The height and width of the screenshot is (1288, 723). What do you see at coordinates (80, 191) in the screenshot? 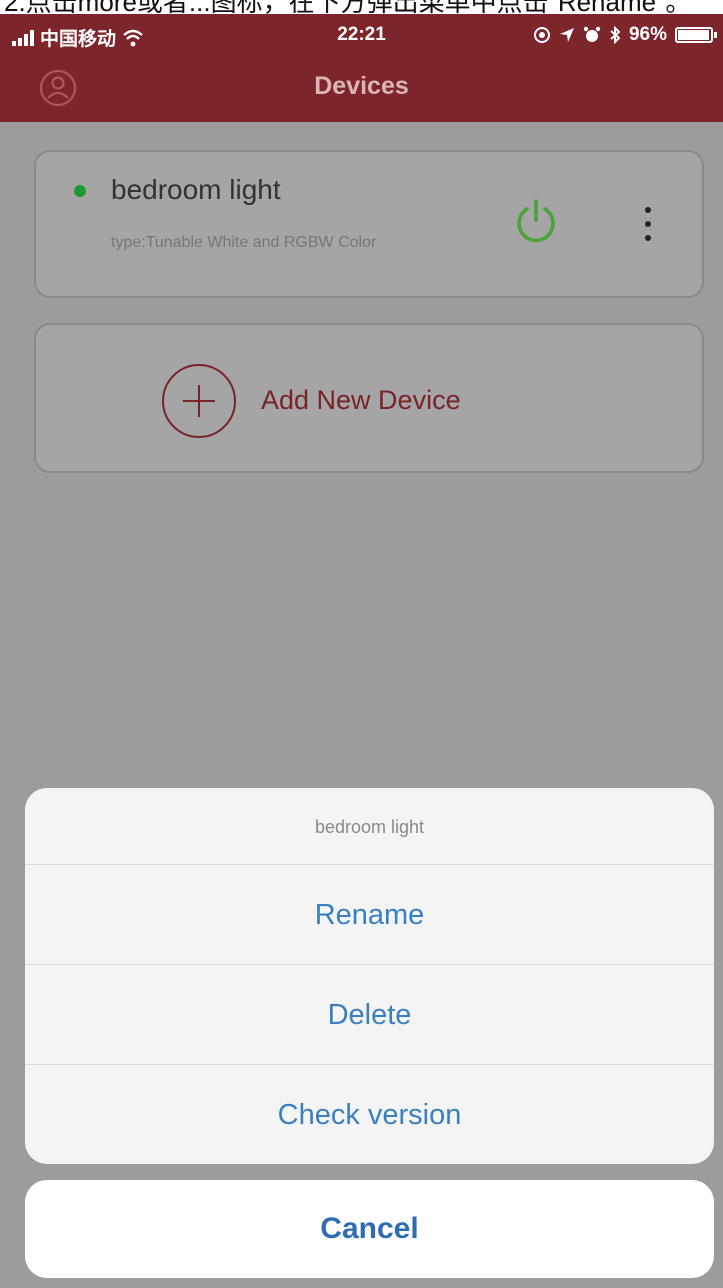
I see `online-status-dot` at bounding box center [80, 191].